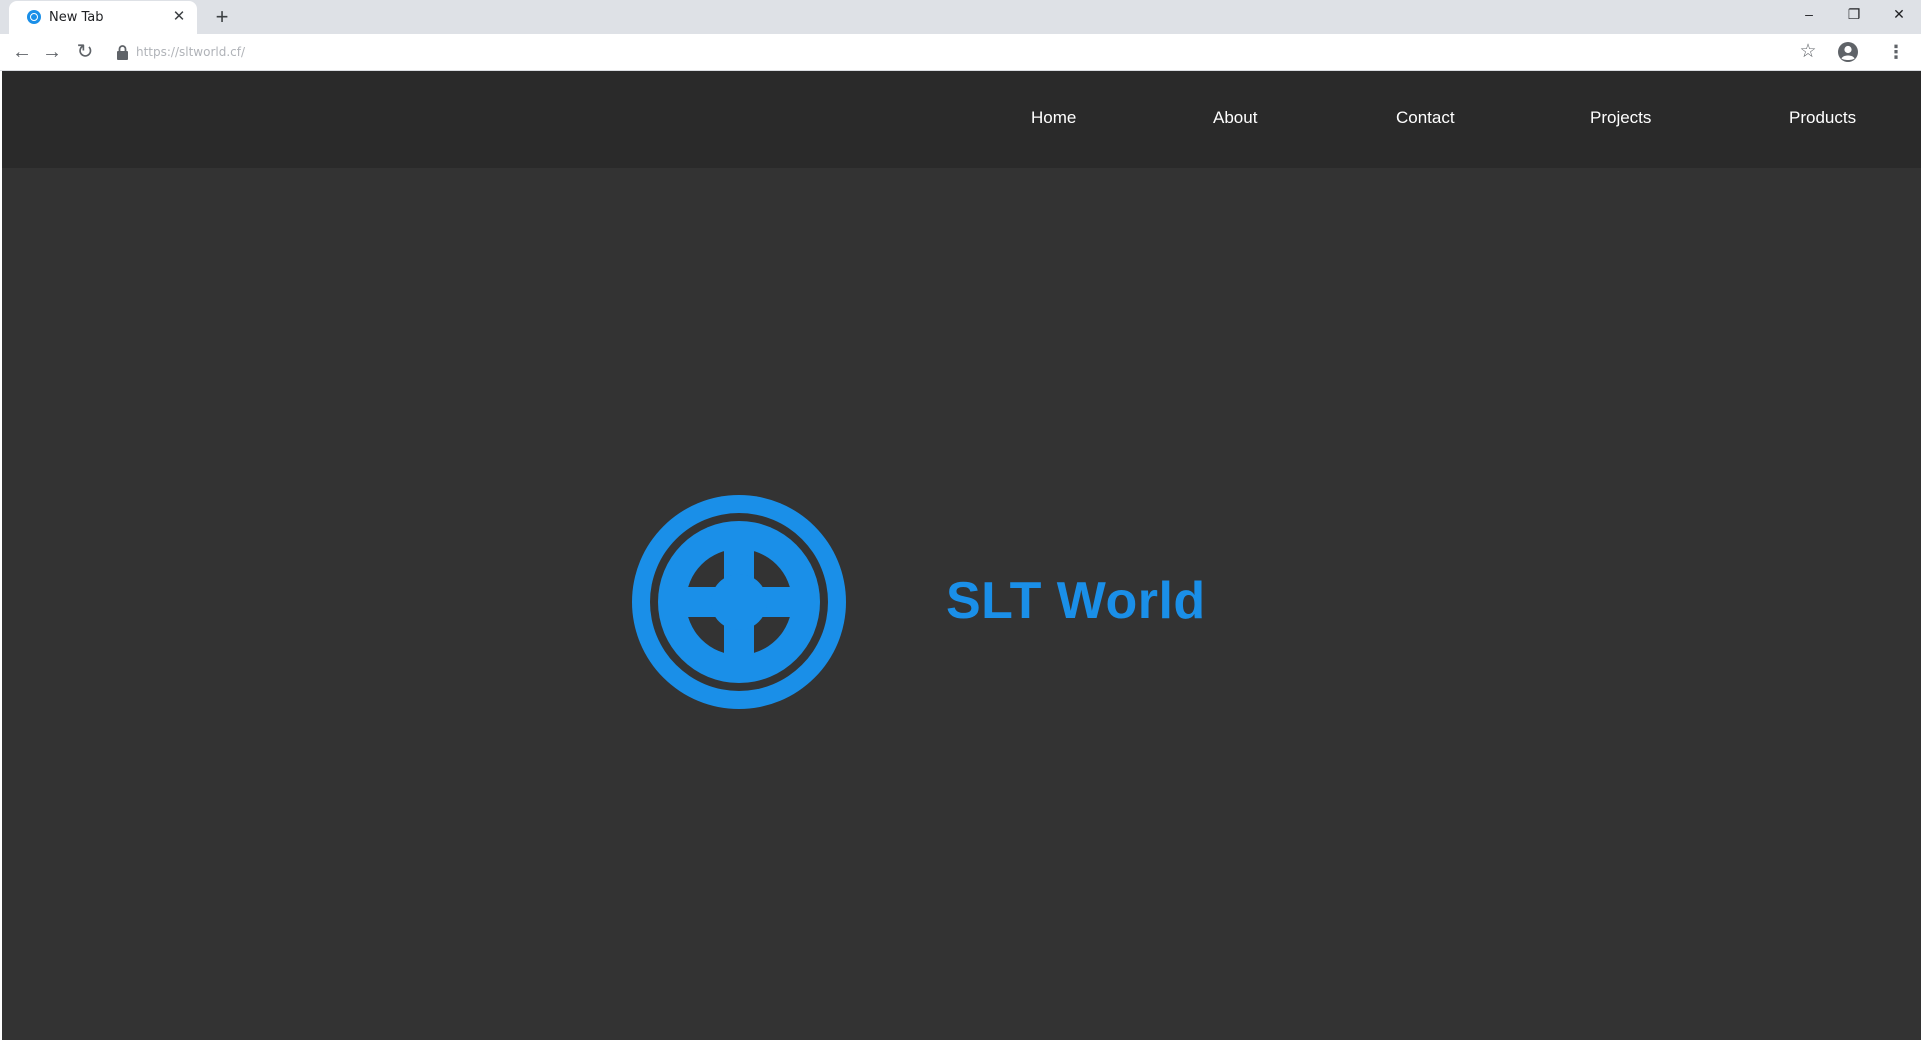  What do you see at coordinates (961, 119) in the screenshot?
I see `site-navbar: Home About Contact Projects Products` at bounding box center [961, 119].